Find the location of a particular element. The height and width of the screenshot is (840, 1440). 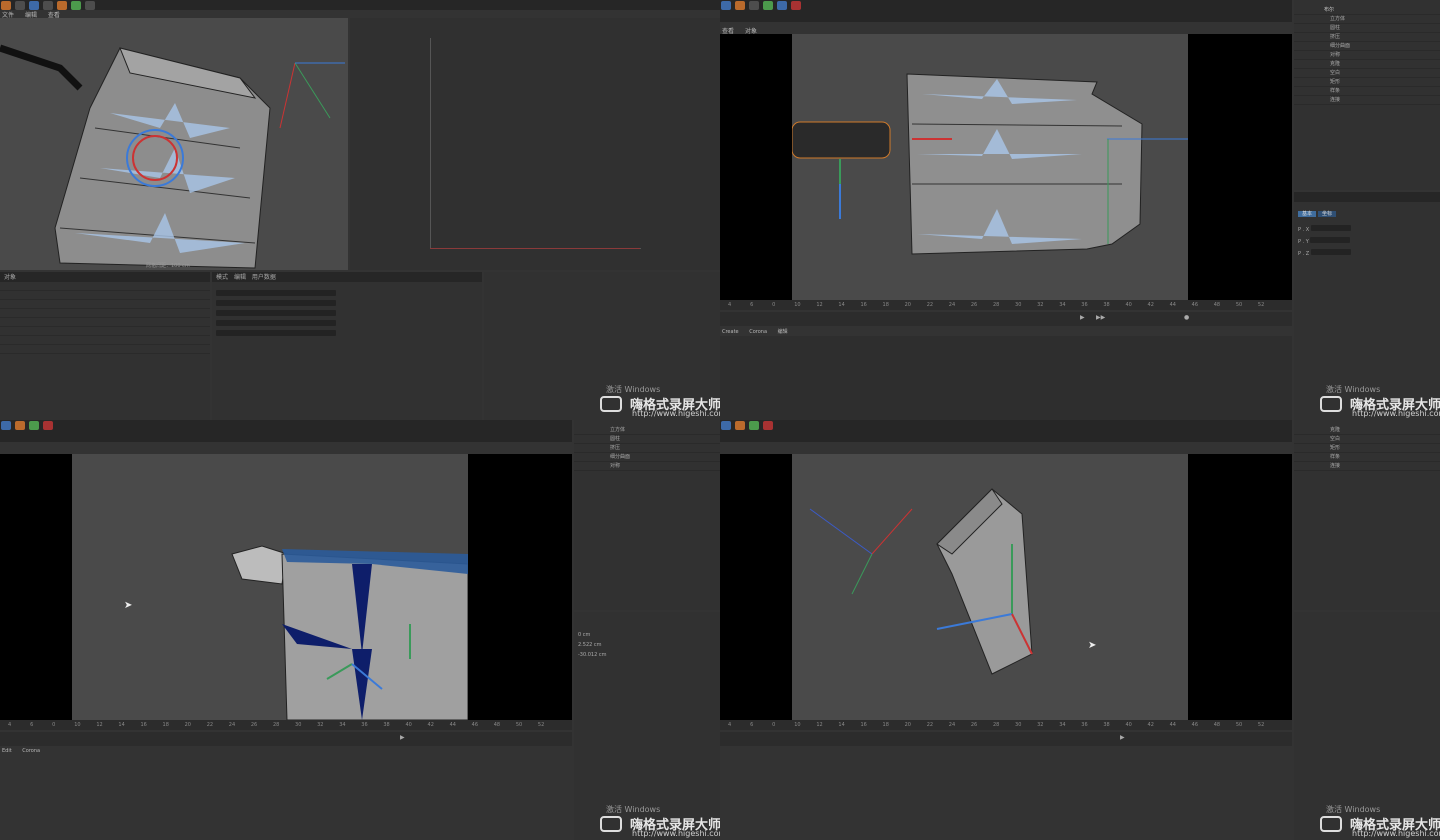

camera-icon is located at coordinates (781, 5).